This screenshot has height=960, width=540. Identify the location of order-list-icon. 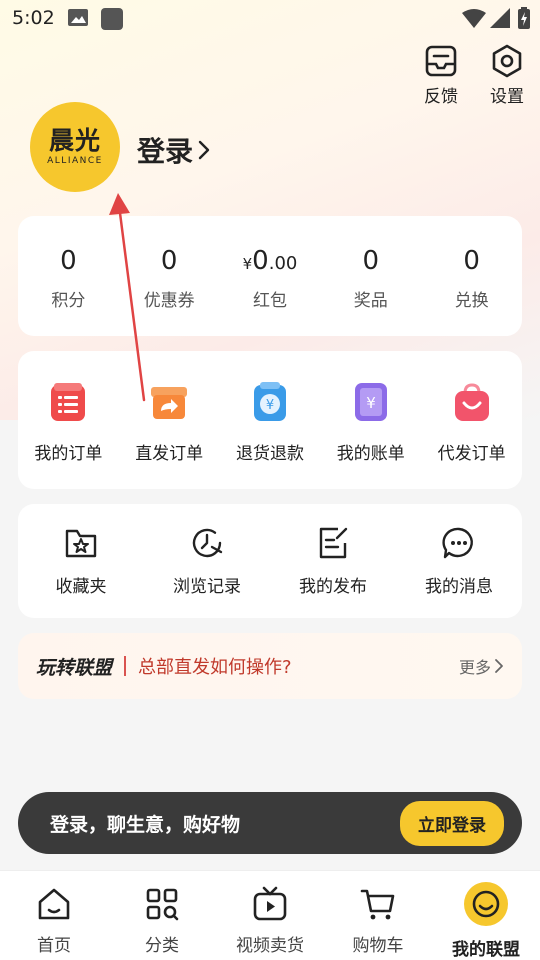
(68, 402).